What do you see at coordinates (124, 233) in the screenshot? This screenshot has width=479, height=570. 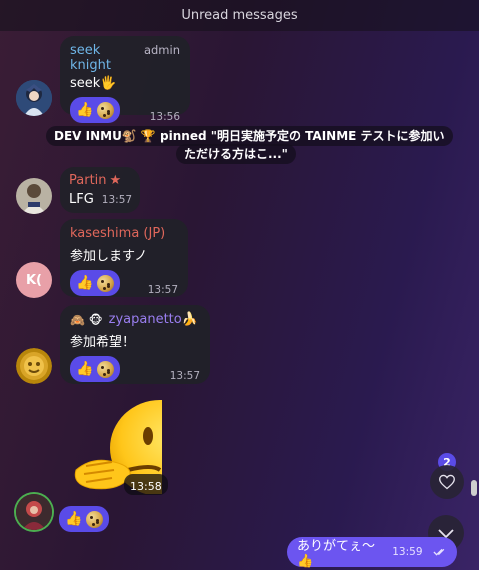 I see `sender-name: kaseshima (JP)` at bounding box center [124, 233].